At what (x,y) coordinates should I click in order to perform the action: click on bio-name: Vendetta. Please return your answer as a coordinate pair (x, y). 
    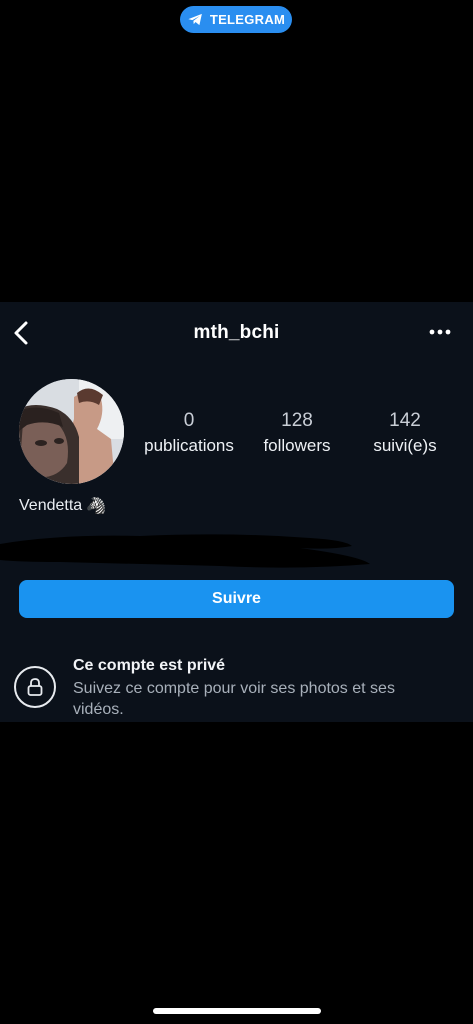
    Looking at the image, I should click on (51, 505).